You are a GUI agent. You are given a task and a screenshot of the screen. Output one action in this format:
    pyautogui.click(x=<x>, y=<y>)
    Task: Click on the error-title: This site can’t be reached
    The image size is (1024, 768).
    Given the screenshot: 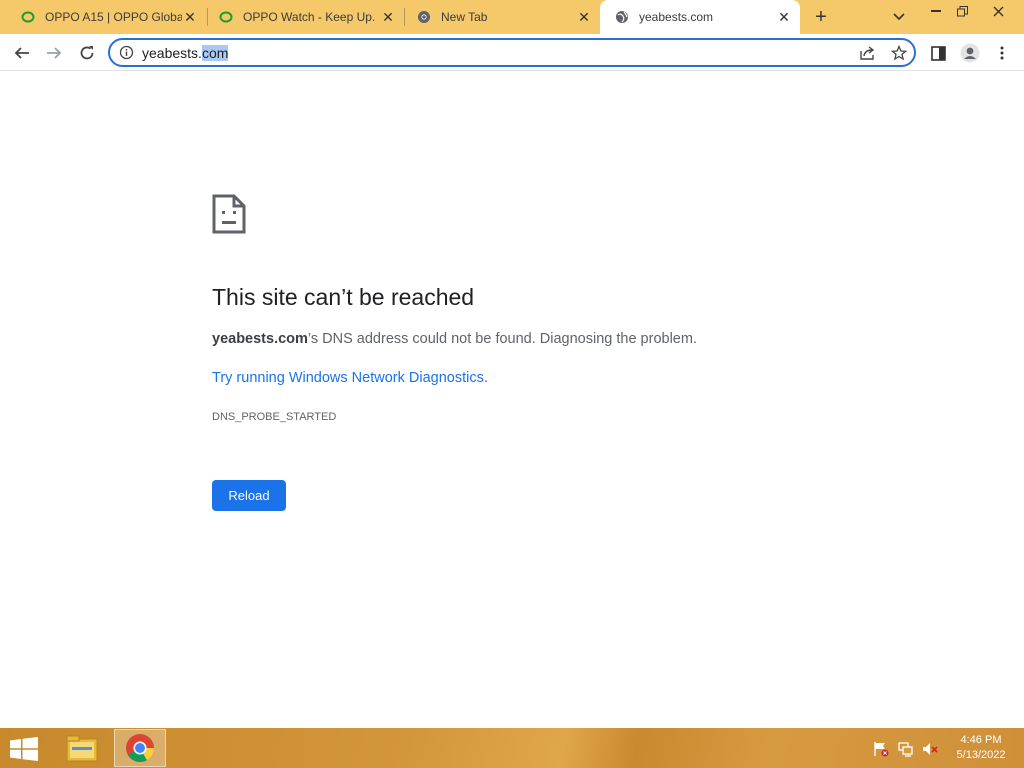 What is the action you would take?
    pyautogui.click(x=343, y=297)
    